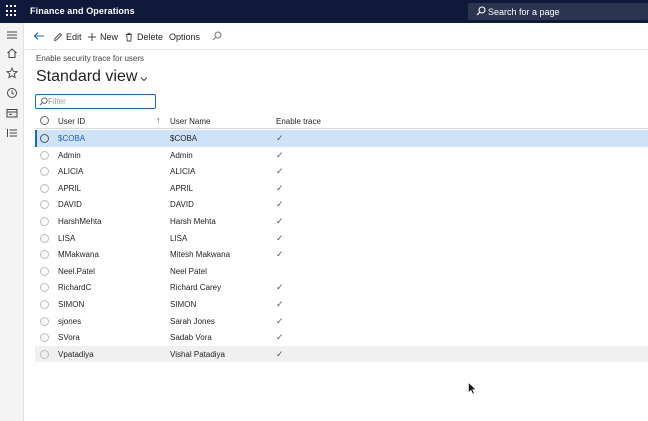  What do you see at coordinates (12, 73) in the screenshot?
I see `star-icon` at bounding box center [12, 73].